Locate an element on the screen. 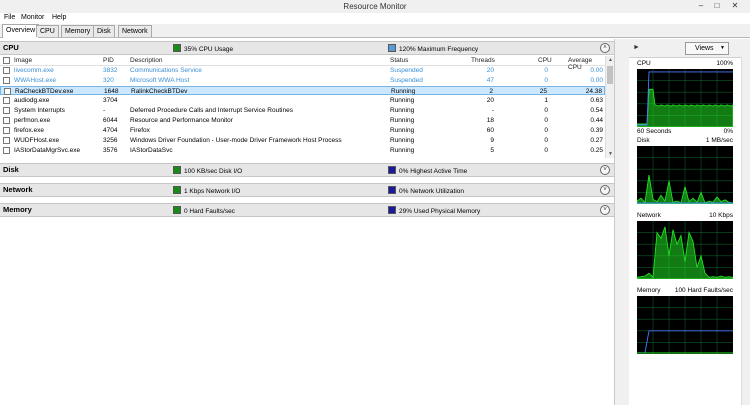  maximize-button: □ is located at coordinates (717, 6).